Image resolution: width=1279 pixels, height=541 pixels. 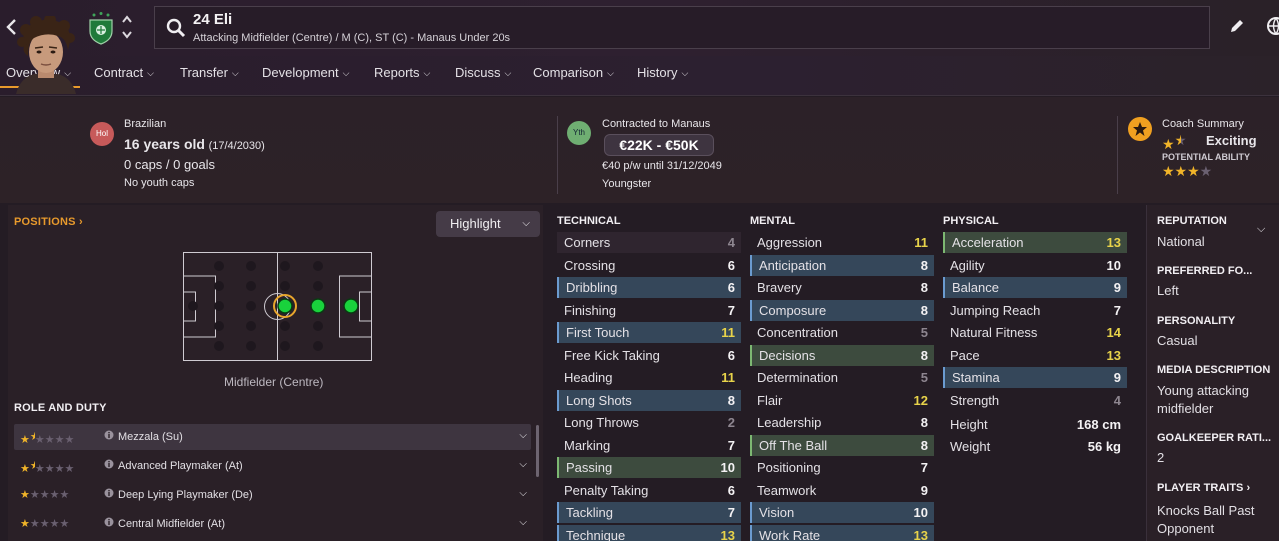 What do you see at coordinates (649, 377) in the screenshot?
I see `attribute-row-heading: Heading 11` at bounding box center [649, 377].